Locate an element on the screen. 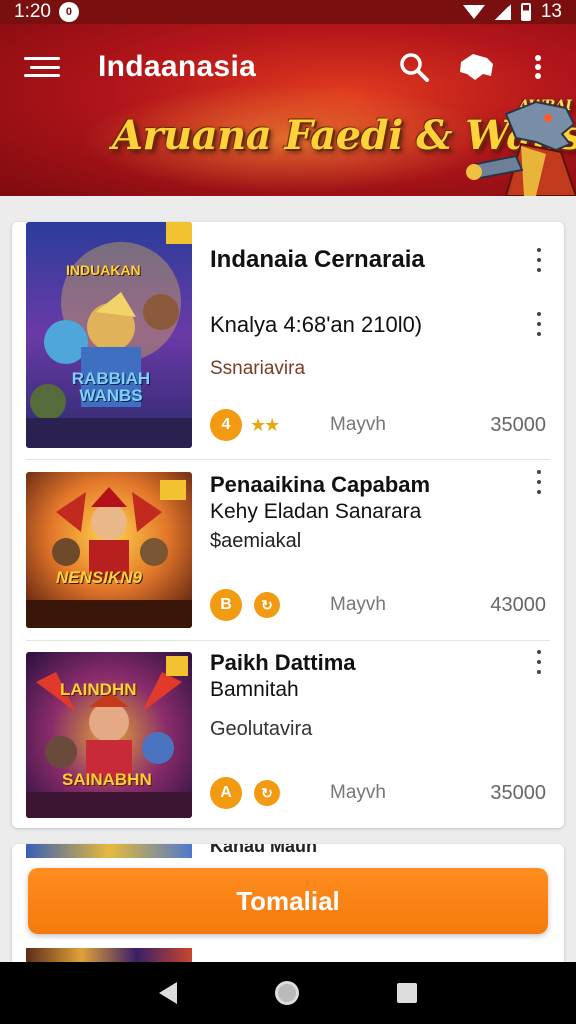 The width and height of the screenshot is (576, 1024). game-thumbnail: INDUAKAN RABBIAH WANBS is located at coordinates (109, 335).